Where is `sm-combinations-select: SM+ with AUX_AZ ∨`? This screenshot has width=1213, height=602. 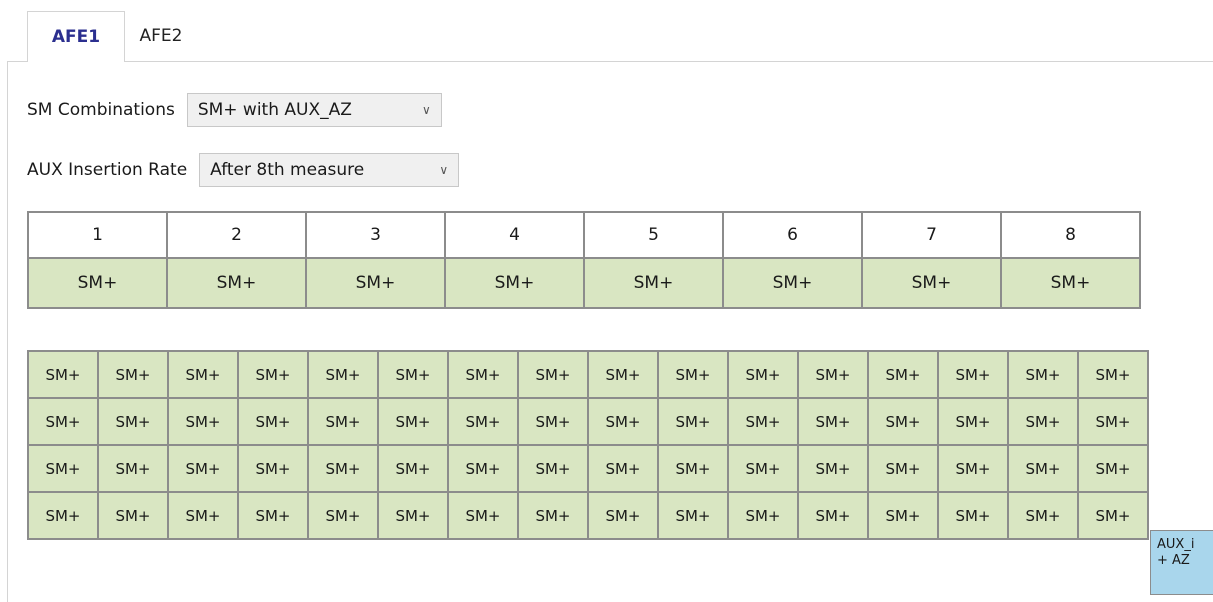 sm-combinations-select: SM+ with AUX_AZ ∨ is located at coordinates (314, 110).